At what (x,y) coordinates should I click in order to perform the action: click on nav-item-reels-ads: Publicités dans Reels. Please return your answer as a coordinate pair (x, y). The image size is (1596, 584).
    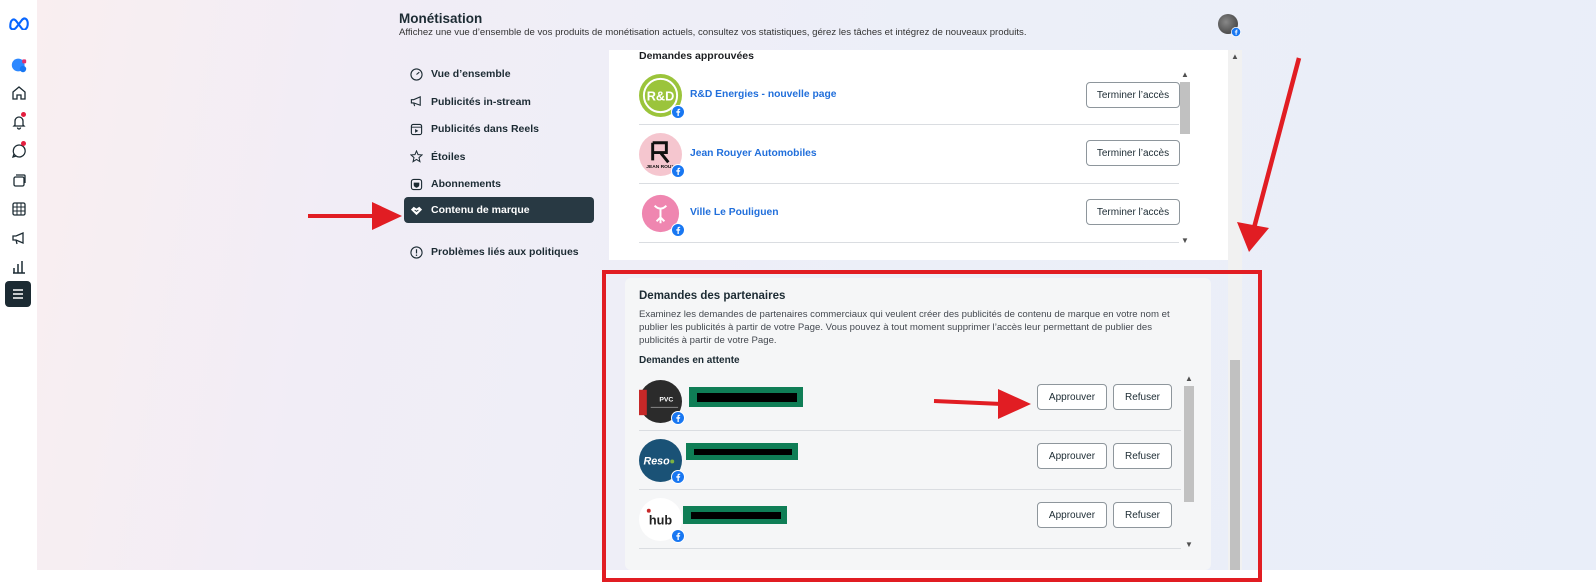
    Looking at the image, I should click on (499, 129).